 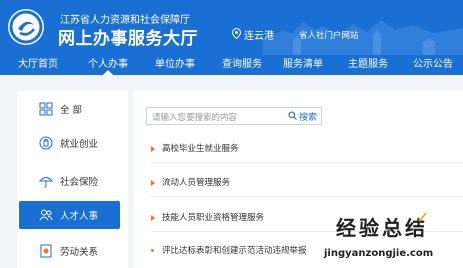 I want to click on search-box: 请输入您要搜索的内容 搜索, so click(x=234, y=116).